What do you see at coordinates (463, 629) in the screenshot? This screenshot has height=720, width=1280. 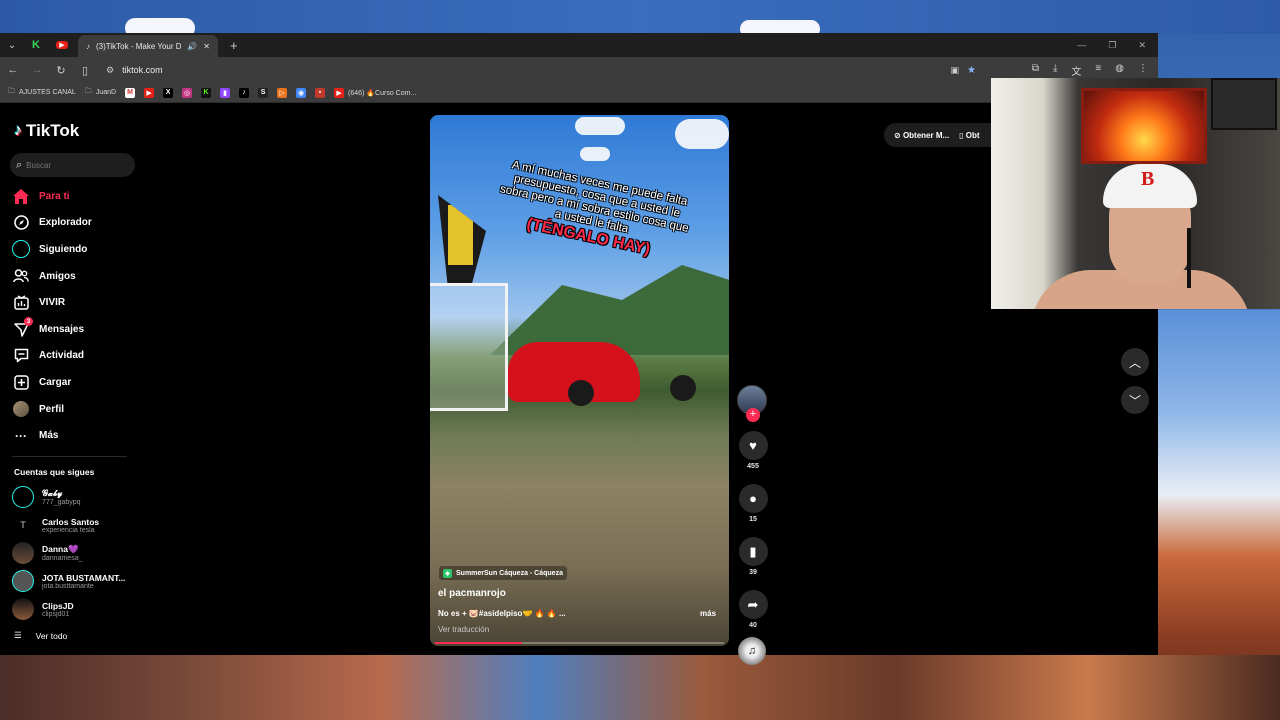 I see `see-translation-button: Ver traducción` at bounding box center [463, 629].